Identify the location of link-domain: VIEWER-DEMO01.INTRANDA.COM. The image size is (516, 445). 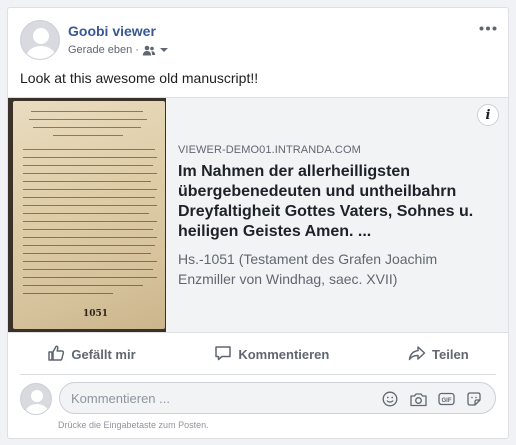
(269, 150).